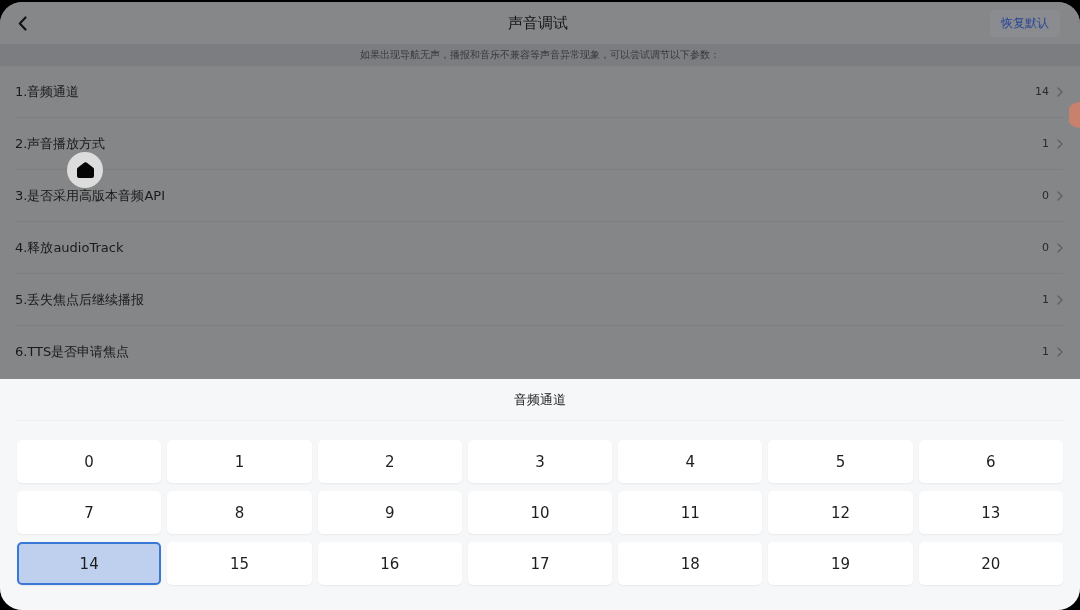 This screenshot has width=1080, height=610. What do you see at coordinates (538, 23) in the screenshot?
I see `page-title: 声音调试` at bounding box center [538, 23].